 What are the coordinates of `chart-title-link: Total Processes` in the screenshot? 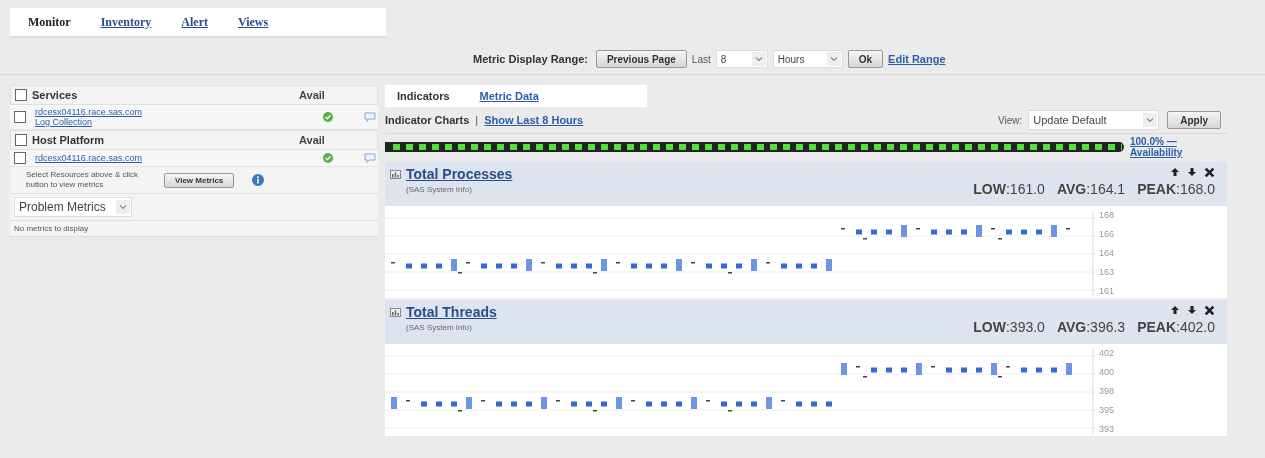 It's located at (459, 174).